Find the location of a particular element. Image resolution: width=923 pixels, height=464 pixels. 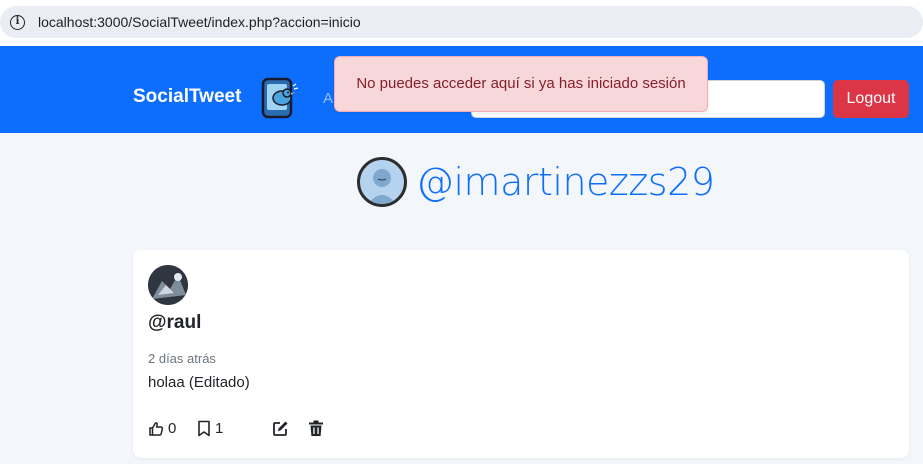

thumbs-up-icon is located at coordinates (156, 428).